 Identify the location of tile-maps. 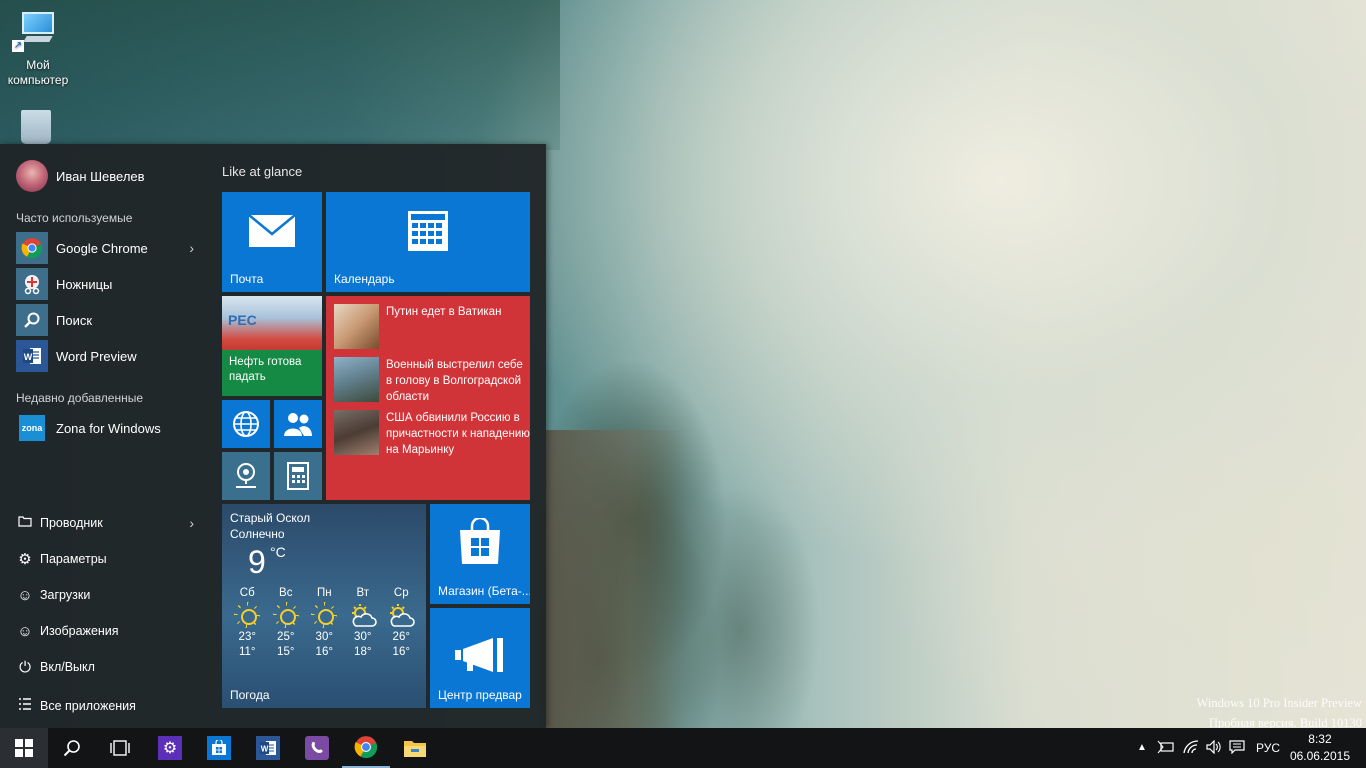
(246, 476).